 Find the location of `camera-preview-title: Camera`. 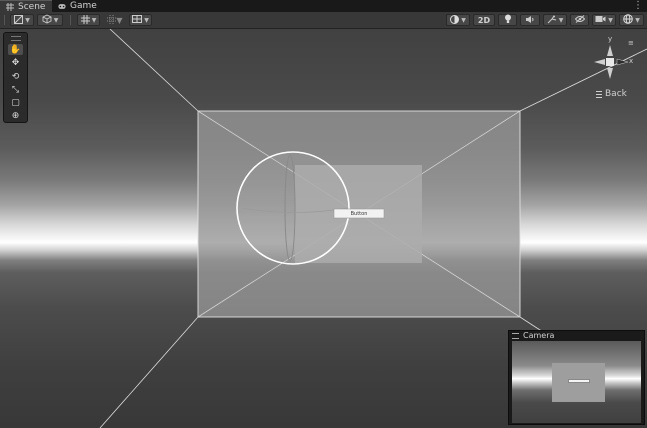

camera-preview-title: Camera is located at coordinates (539, 335).